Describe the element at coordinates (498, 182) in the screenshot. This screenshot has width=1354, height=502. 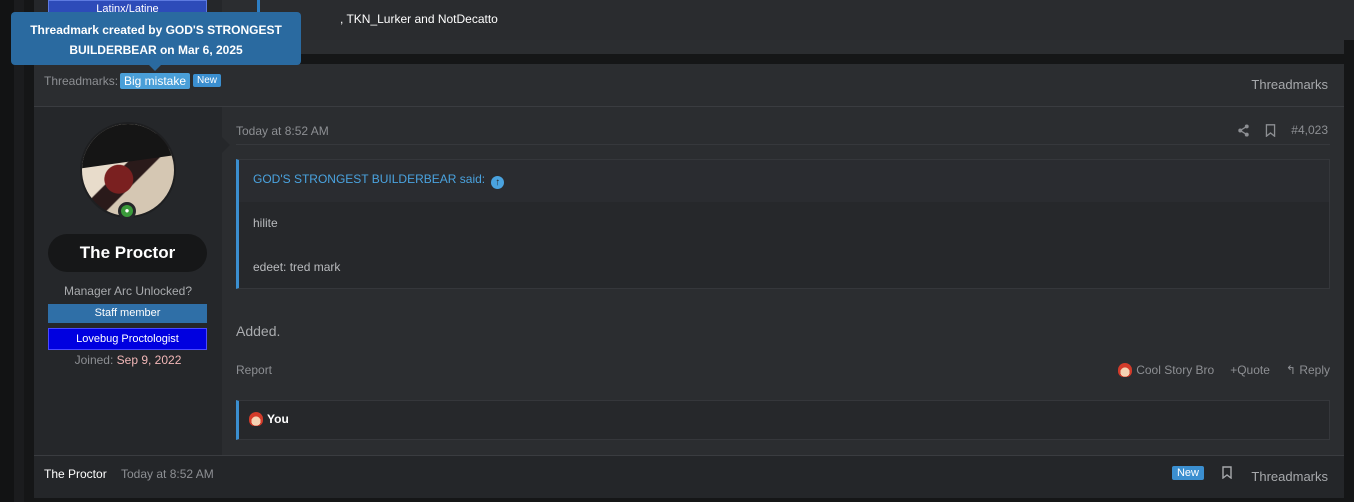
I see `jump-to-quote-icon: ↑` at that location.